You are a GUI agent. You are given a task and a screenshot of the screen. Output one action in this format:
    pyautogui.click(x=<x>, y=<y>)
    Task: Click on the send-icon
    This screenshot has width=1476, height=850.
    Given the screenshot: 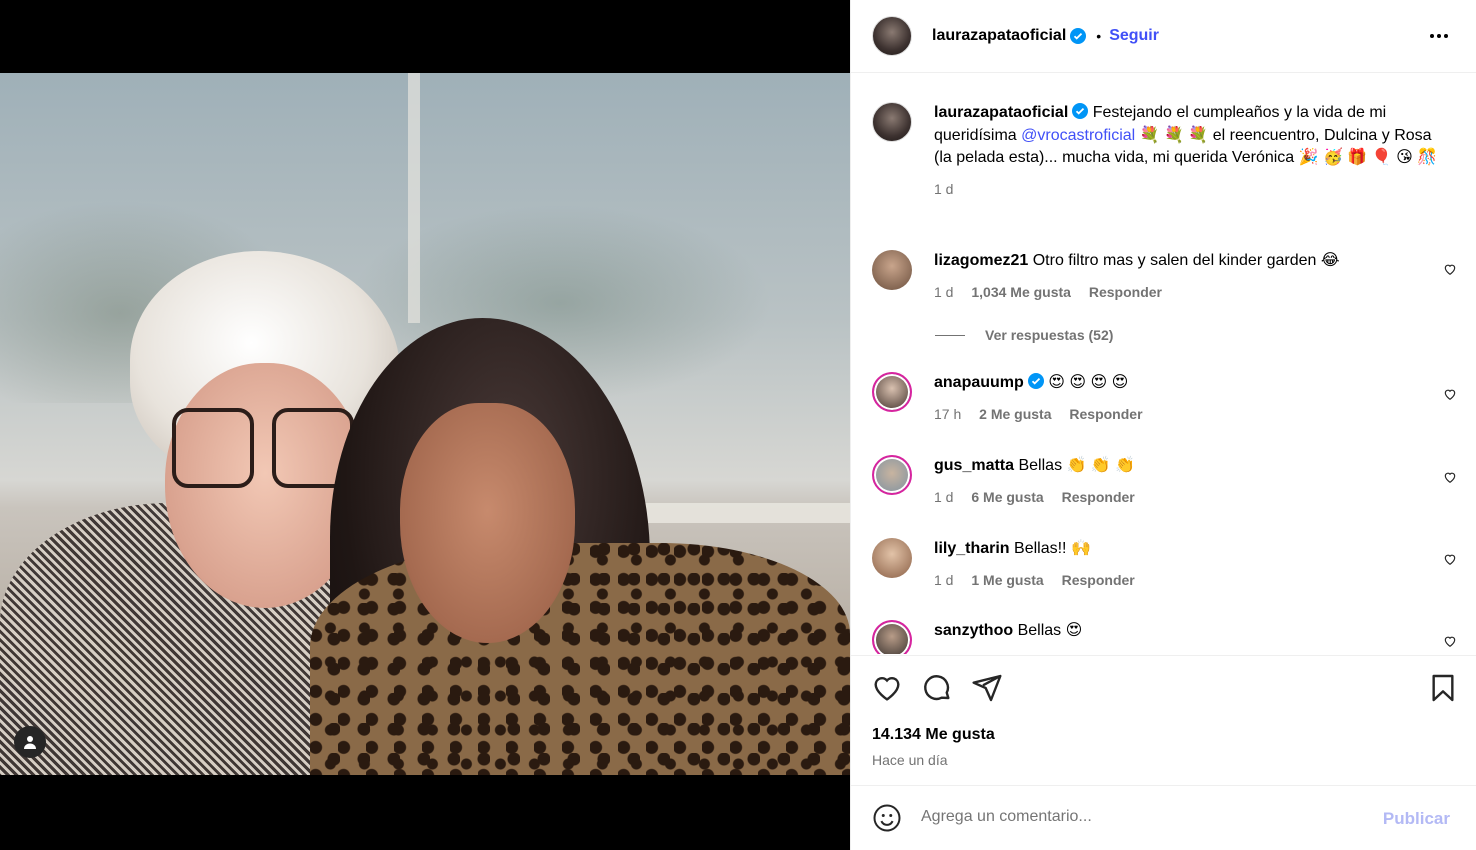 What is the action you would take?
    pyautogui.click(x=987, y=688)
    